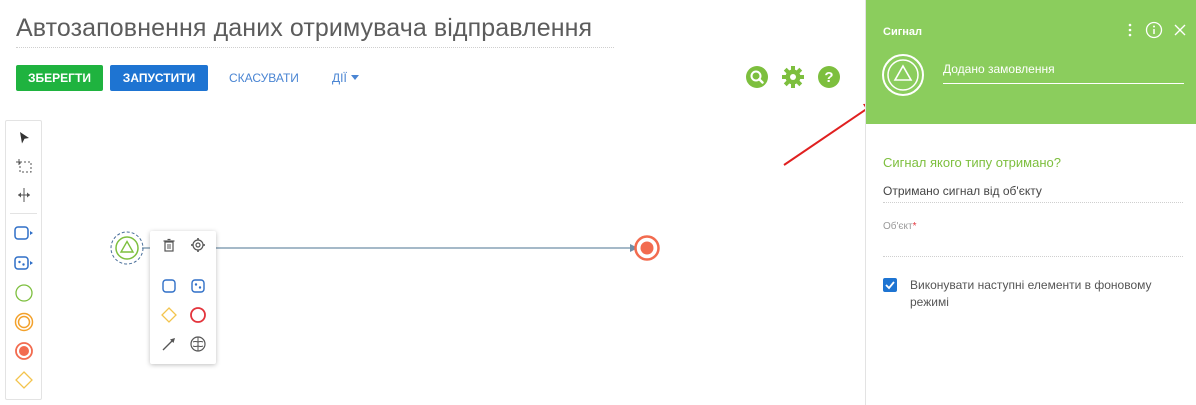 The height and width of the screenshot is (405, 1196). Describe the element at coordinates (903, 32) in the screenshot. I see `panel-element-type: Сигнал` at that location.